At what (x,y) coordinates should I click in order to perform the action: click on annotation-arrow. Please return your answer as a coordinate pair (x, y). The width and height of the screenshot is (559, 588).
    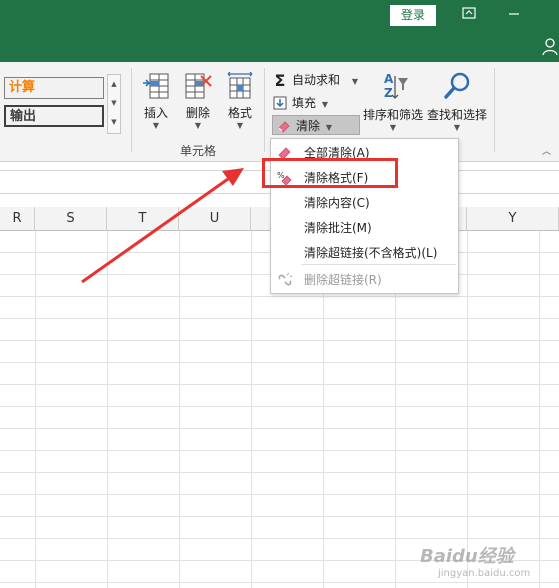
    Looking at the image, I should click on (162, 226).